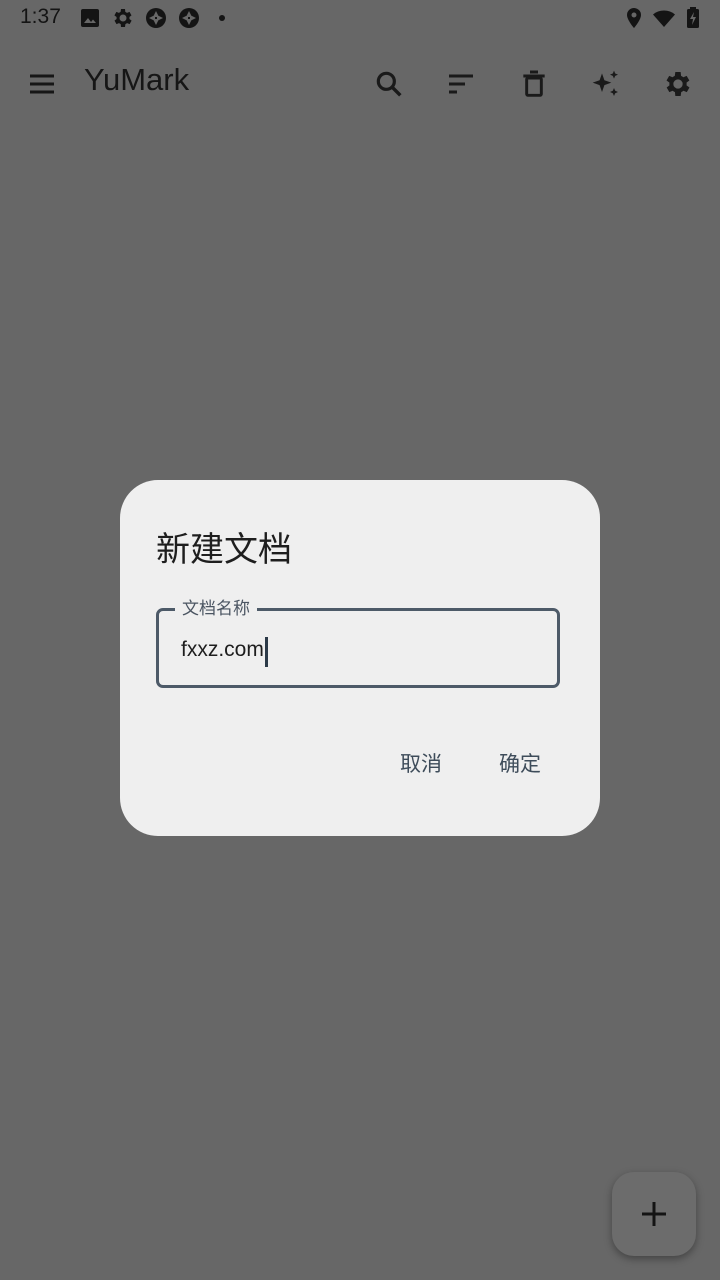 This screenshot has height=1280, width=720. Describe the element at coordinates (693, 18) in the screenshot. I see `battery-charging-icon` at that location.